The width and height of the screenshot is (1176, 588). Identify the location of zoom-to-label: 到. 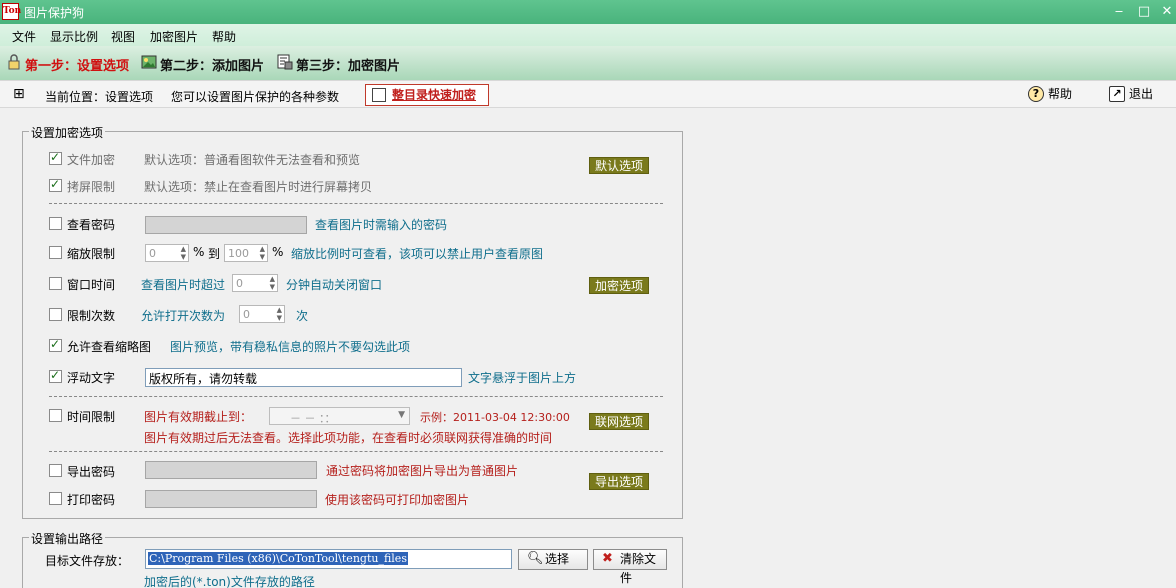
(214, 254).